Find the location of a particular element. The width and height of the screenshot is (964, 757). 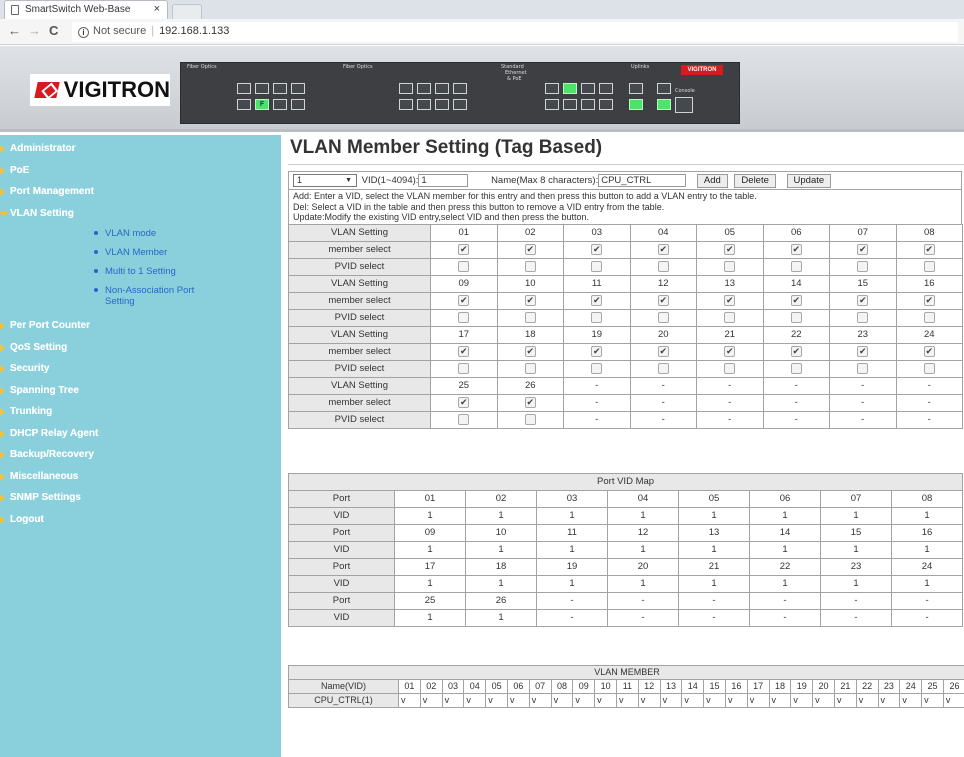

submenu-item-vlan-mode: VLAN mode is located at coordinates (187, 233).